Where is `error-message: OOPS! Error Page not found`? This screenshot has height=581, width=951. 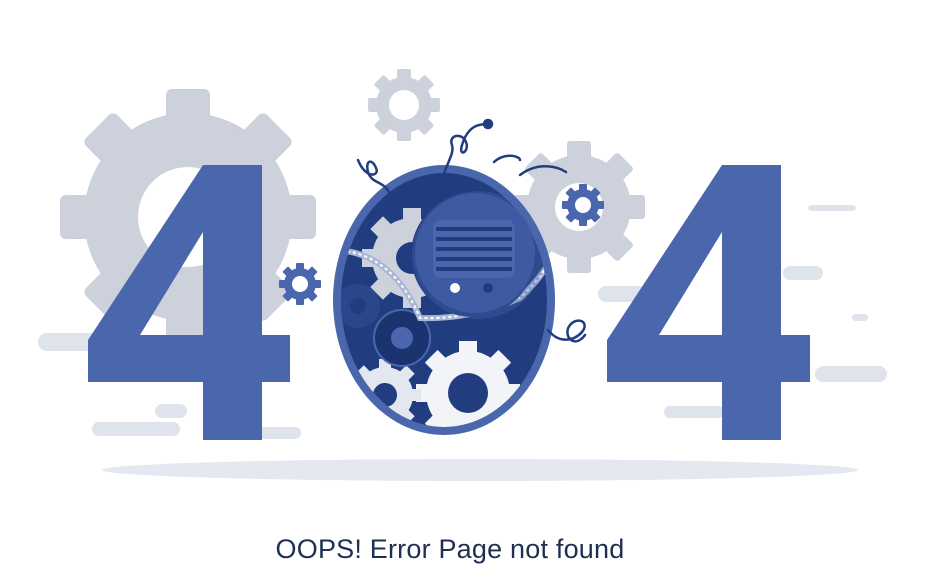 error-message: OOPS! Error Page not found is located at coordinates (450, 549).